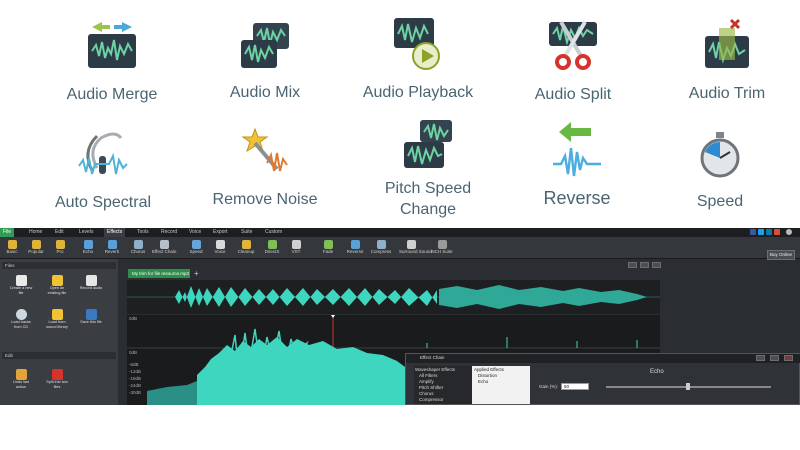 The height and width of the screenshot is (450, 800). I want to click on menu-voice: Voice, so click(195, 232).